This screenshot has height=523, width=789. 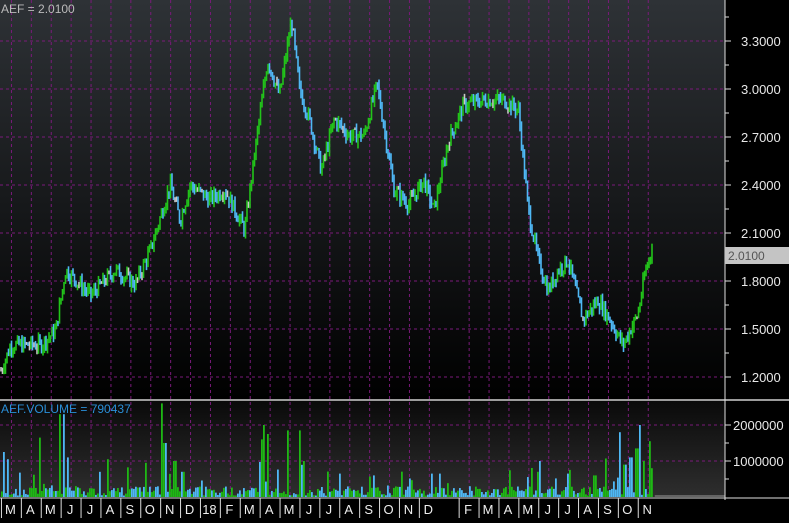 I want to click on price-tick-label: 3.3000, so click(x=761, y=41).